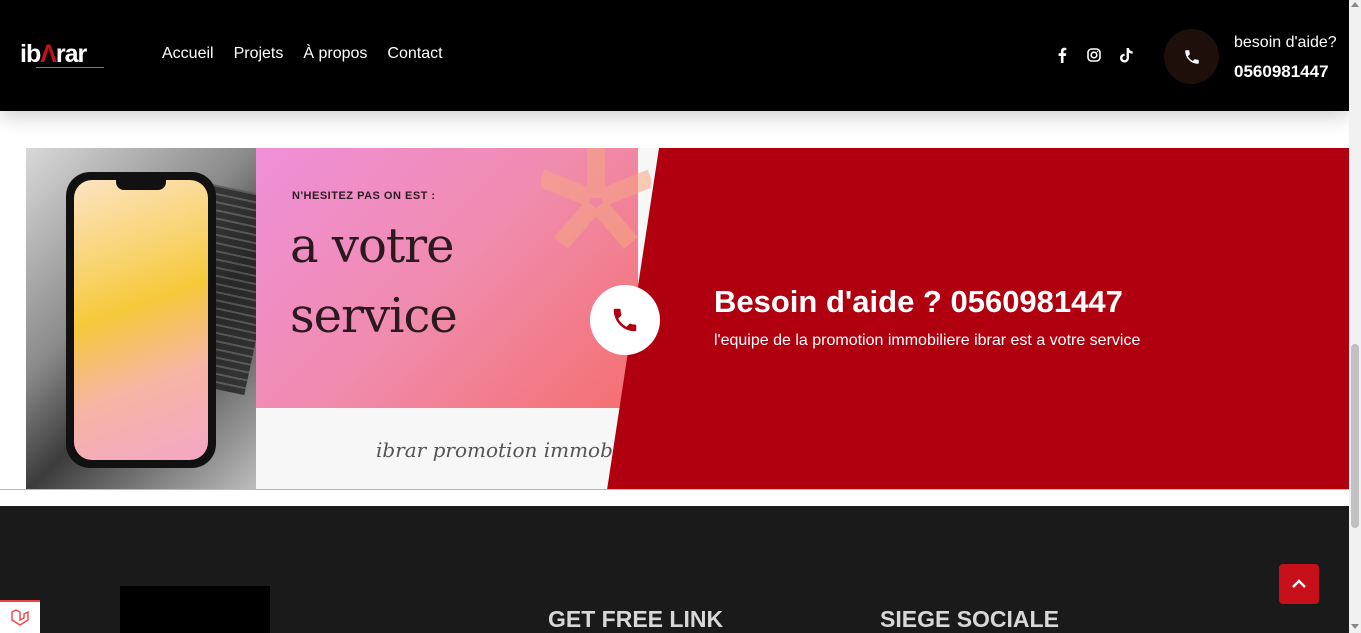 The width and height of the screenshot is (1361, 633). What do you see at coordinates (302, 54) in the screenshot?
I see `main-nav: Accueil Projets À propos Contact` at bounding box center [302, 54].